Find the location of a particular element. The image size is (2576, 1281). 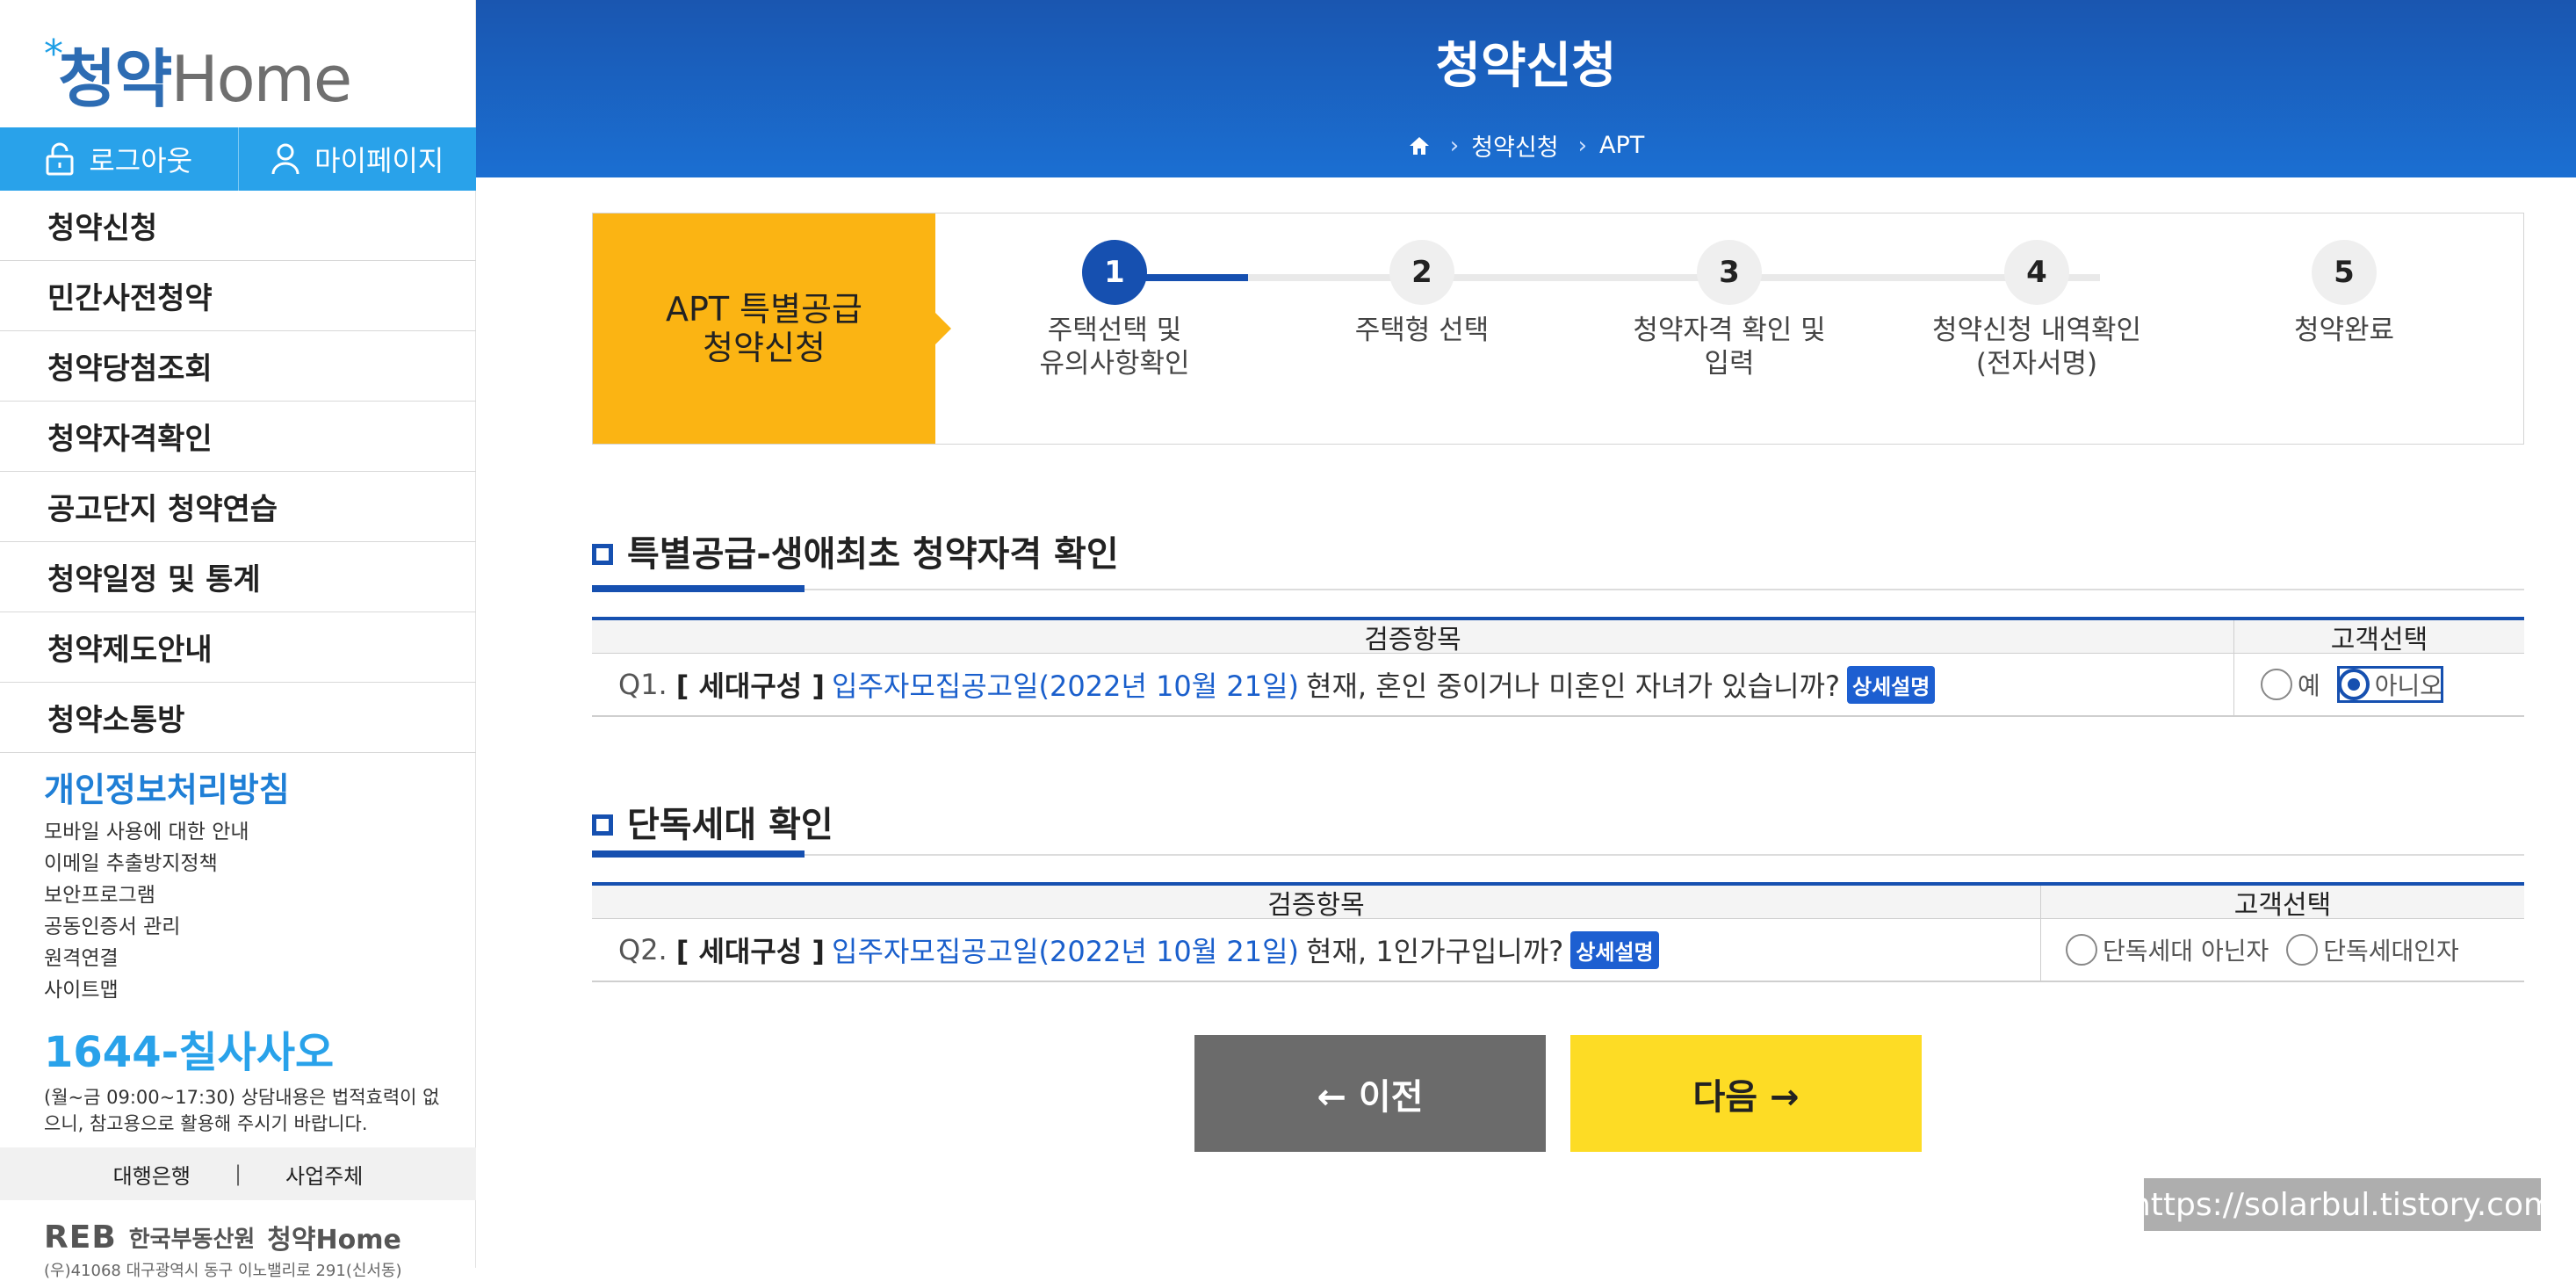

breadcrumb: › 청약신청 › APT is located at coordinates (1526, 145).